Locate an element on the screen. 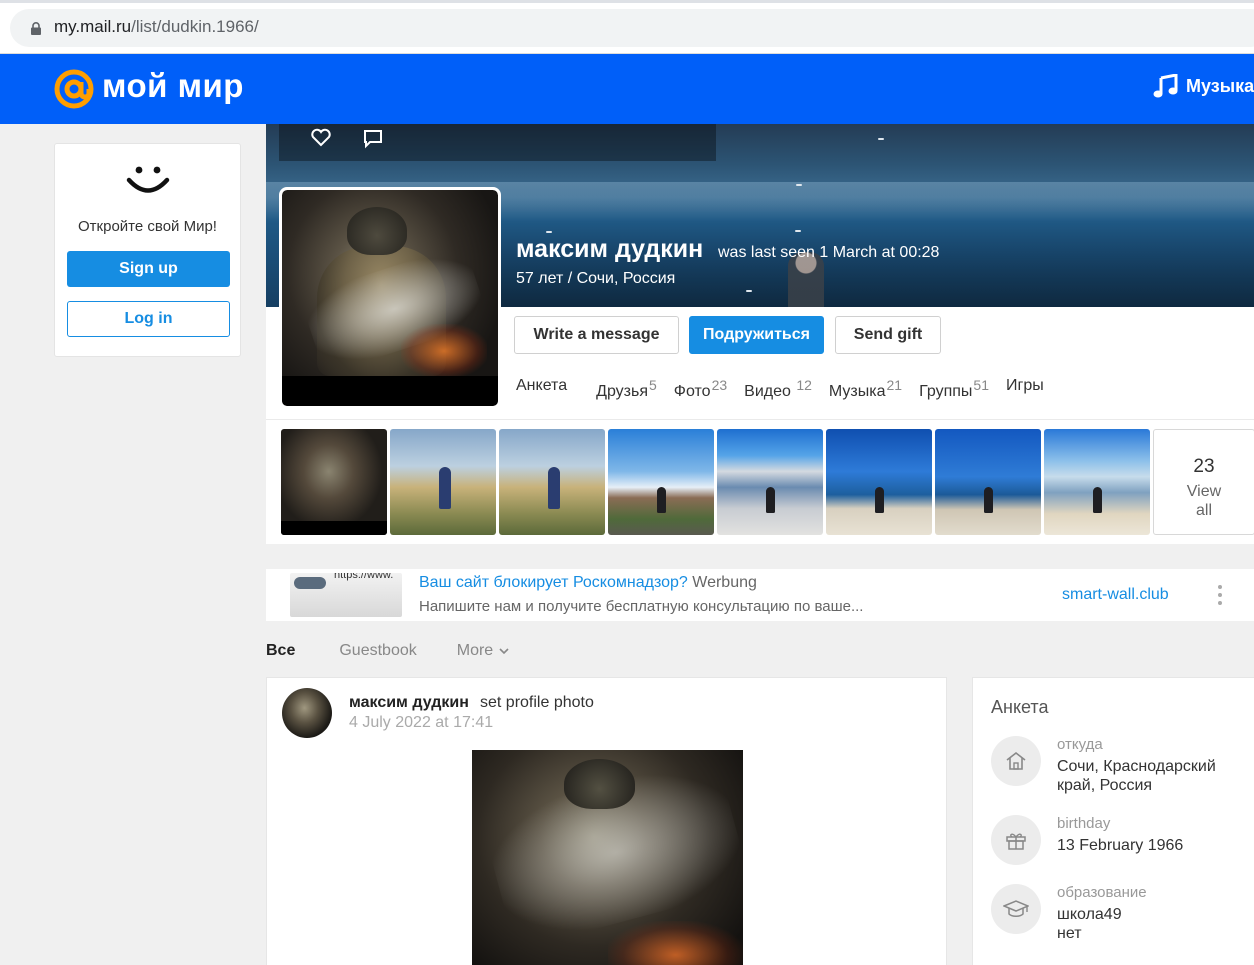 The image size is (1254, 965). last-seen-status: was last seen 1 March at 00:28 is located at coordinates (829, 252).